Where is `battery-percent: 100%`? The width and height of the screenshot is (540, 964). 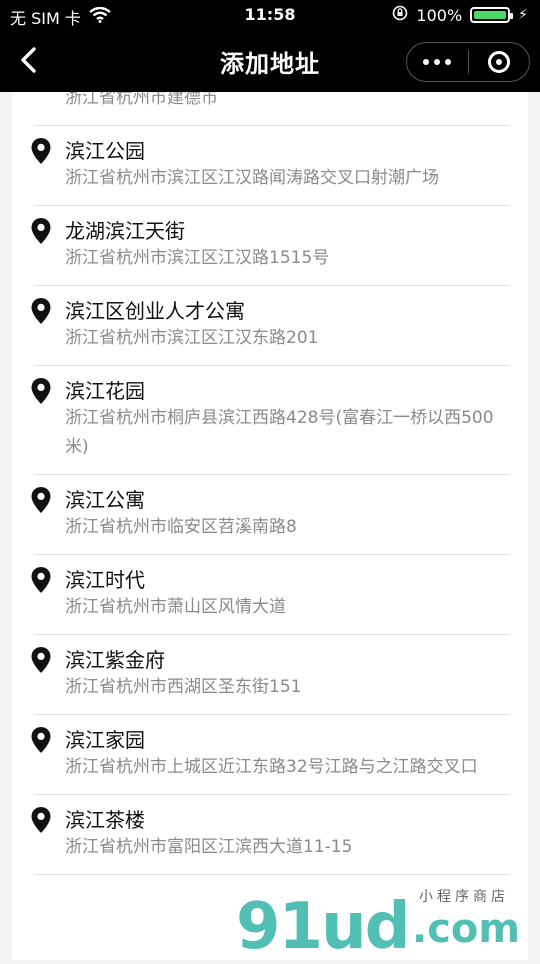
battery-percent: 100% is located at coordinates (439, 15).